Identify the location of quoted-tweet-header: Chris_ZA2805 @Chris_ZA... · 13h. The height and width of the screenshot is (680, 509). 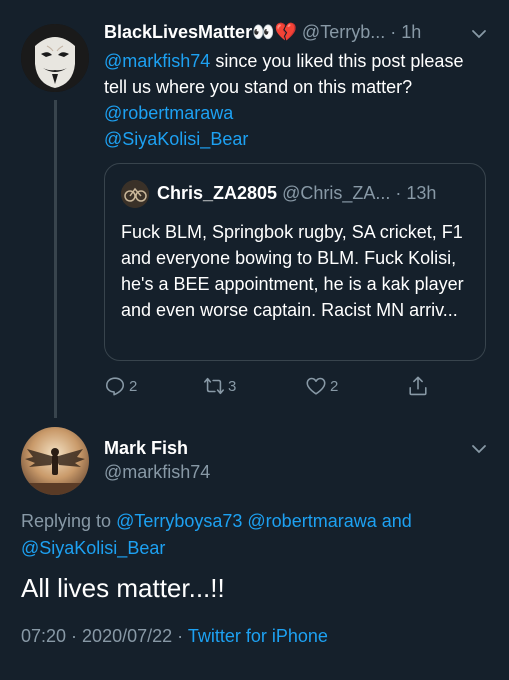
(296, 193).